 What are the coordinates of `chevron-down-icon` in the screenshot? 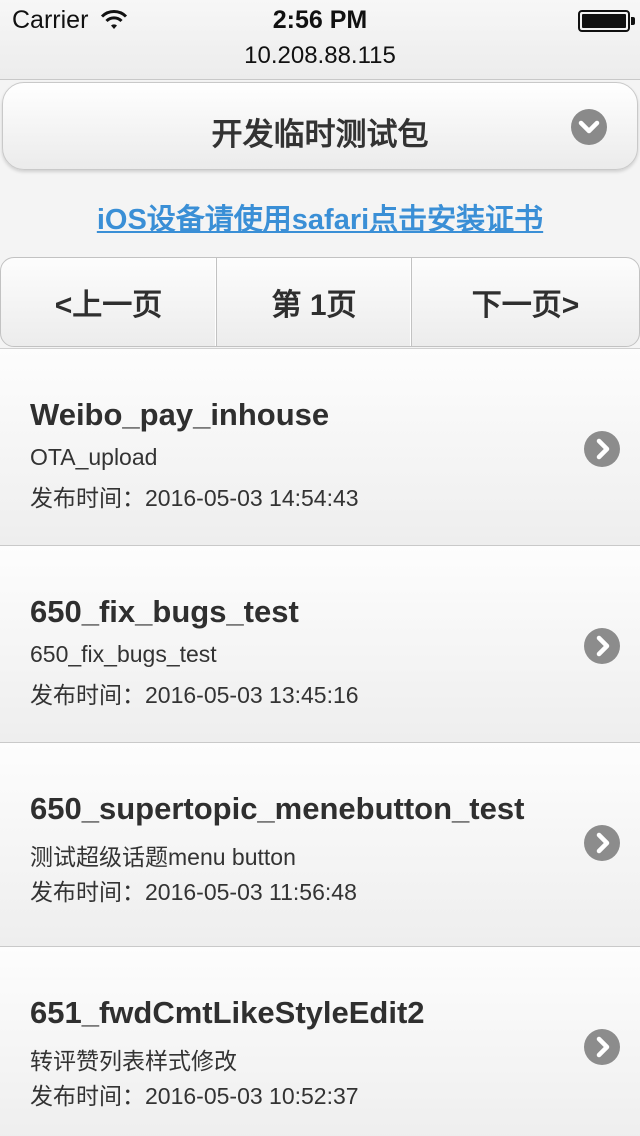 It's located at (589, 127).